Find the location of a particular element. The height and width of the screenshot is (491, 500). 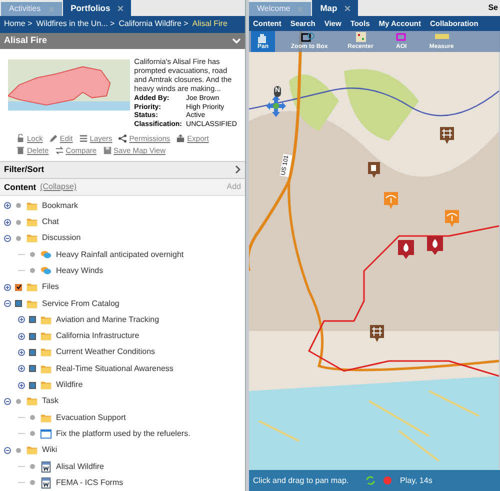

playback-status: Play, 14s is located at coordinates (416, 480).